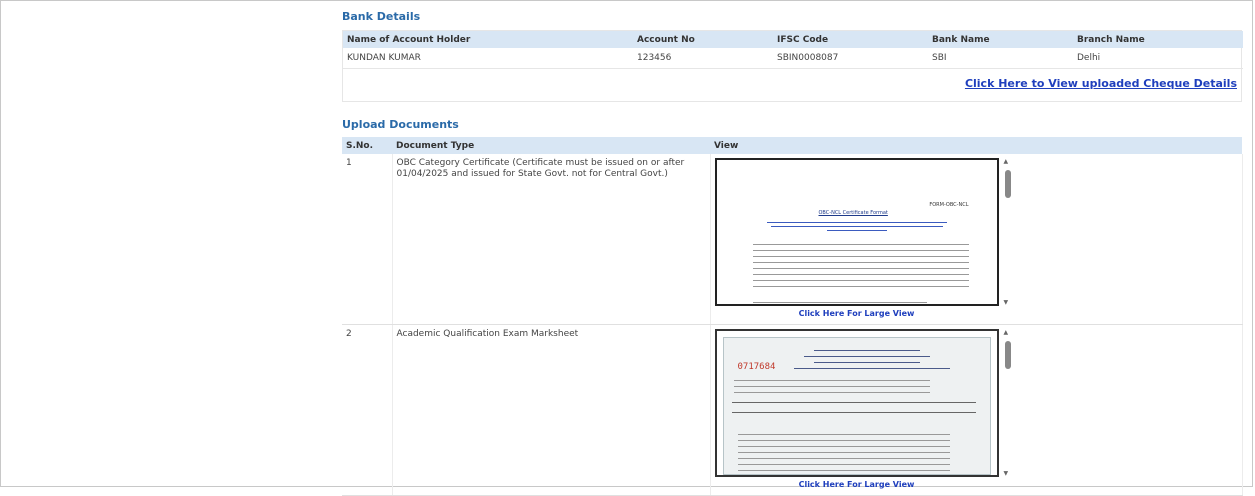 This screenshot has width=1255, height=496. What do you see at coordinates (1000, 58) in the screenshot?
I see `bank-name-value: SBI` at bounding box center [1000, 58].